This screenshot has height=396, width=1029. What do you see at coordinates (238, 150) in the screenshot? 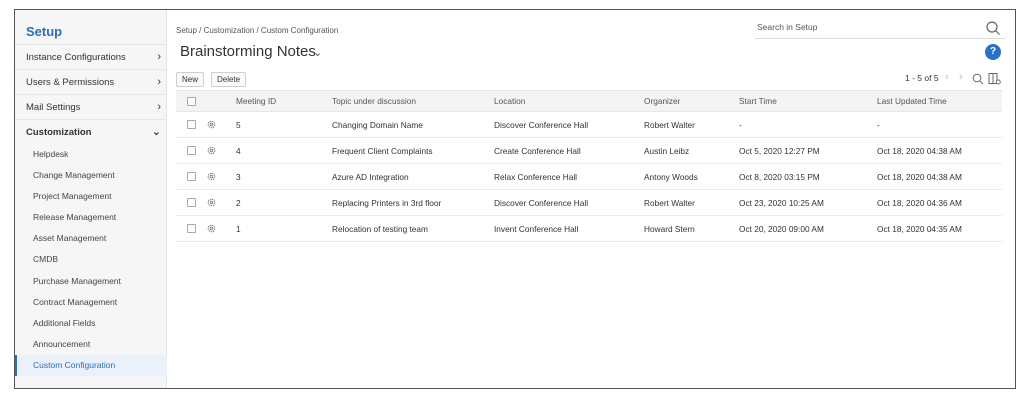
I see `cell-meeting-id: 4` at bounding box center [238, 150].